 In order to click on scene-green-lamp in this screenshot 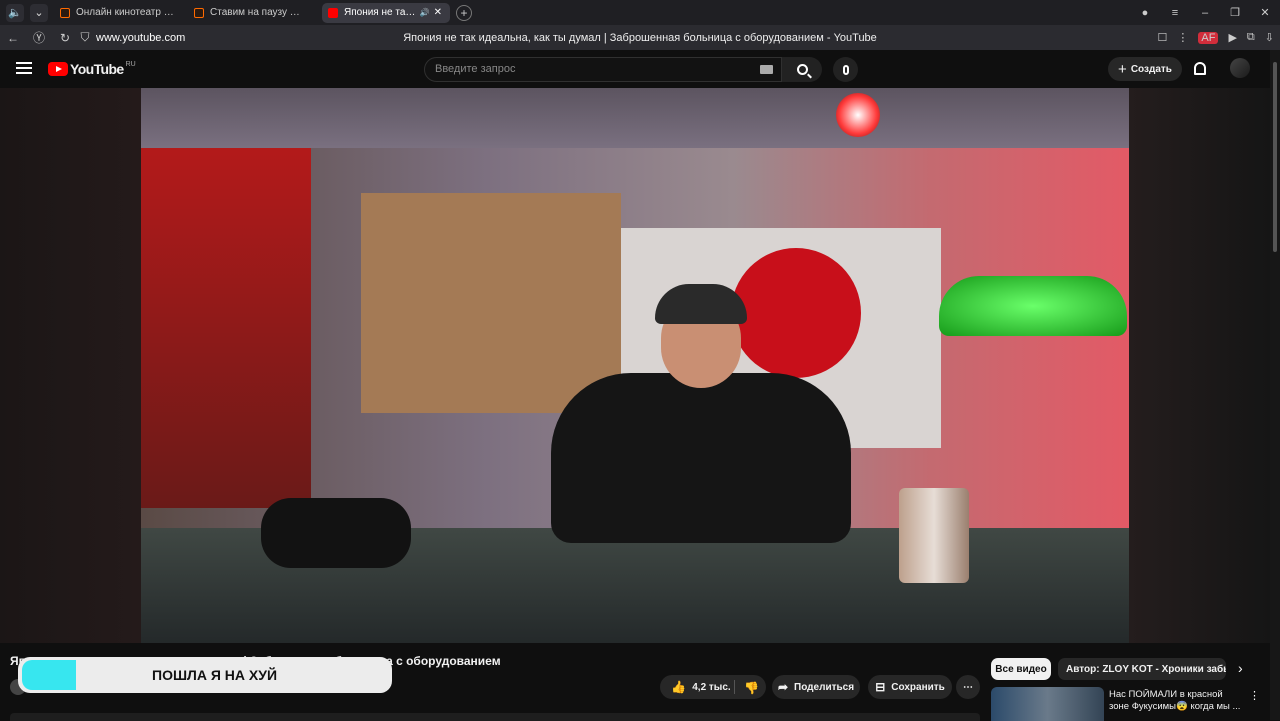, I will do `click(1033, 306)`.